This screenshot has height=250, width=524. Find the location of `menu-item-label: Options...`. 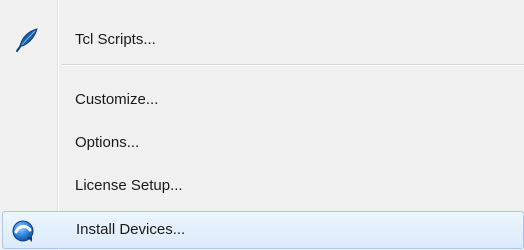

menu-item-label: Options... is located at coordinates (107, 142).